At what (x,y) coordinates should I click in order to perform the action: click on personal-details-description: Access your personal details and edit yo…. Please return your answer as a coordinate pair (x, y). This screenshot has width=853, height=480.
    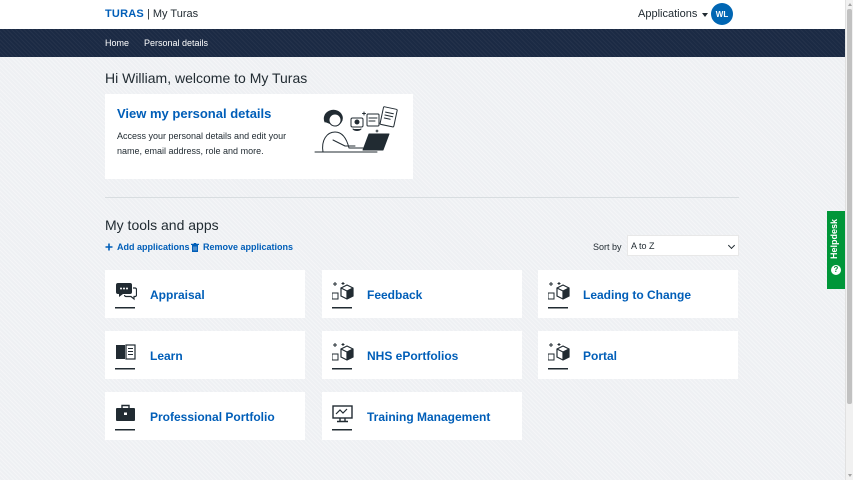
    Looking at the image, I should click on (202, 143).